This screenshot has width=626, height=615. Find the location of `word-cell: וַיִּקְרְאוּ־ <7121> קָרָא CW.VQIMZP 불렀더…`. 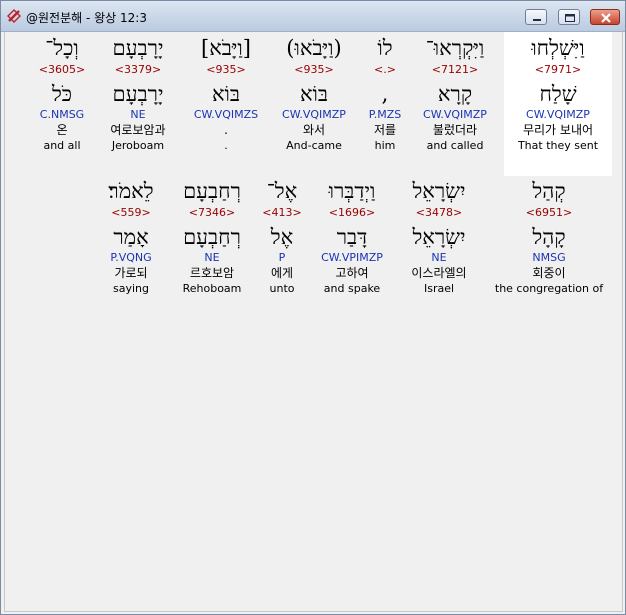

word-cell: וַיִּקְרְאוּ־ <7121> קָרָא CW.VQIMZP 불렀더… is located at coordinates (455, 93).